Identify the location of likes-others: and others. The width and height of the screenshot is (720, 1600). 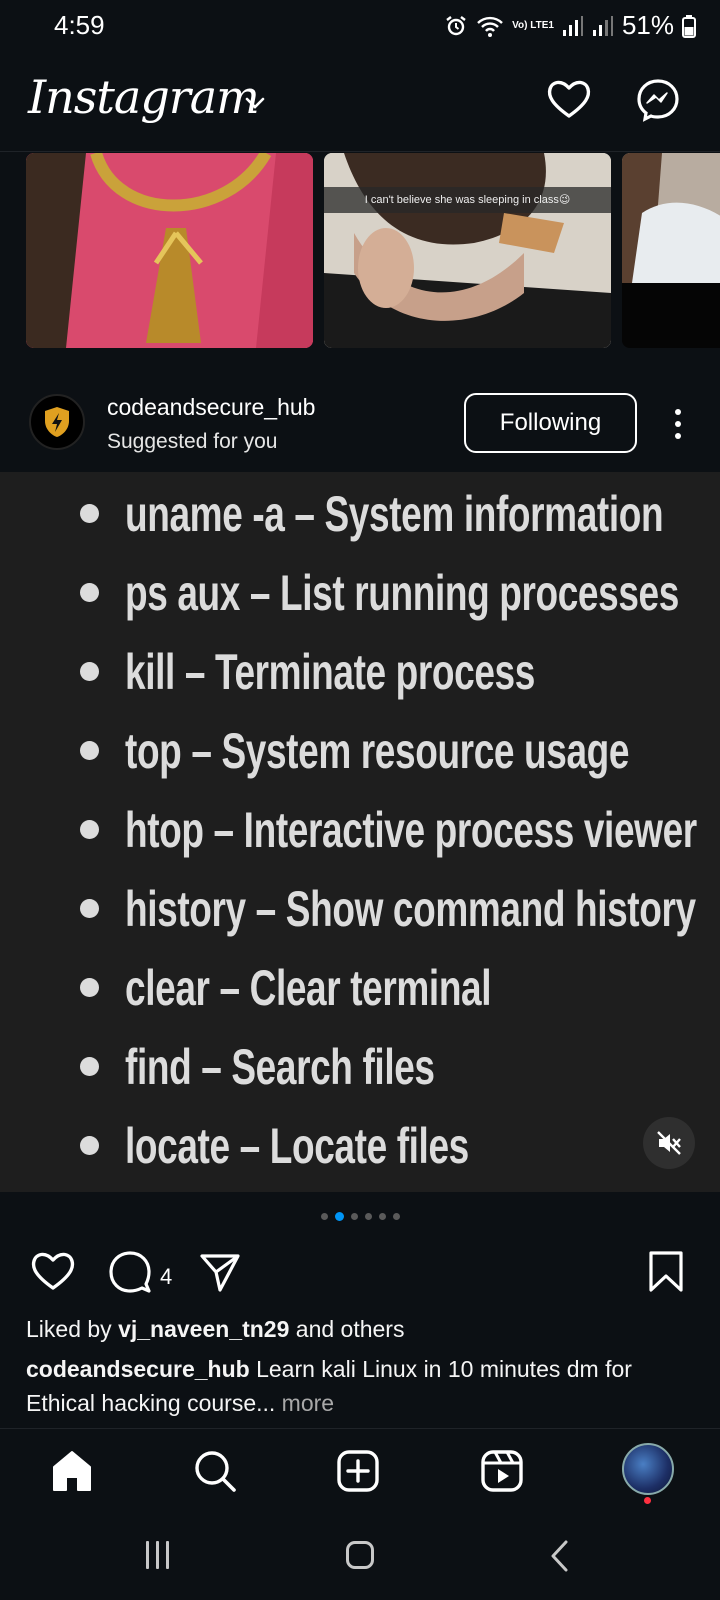
(347, 1329).